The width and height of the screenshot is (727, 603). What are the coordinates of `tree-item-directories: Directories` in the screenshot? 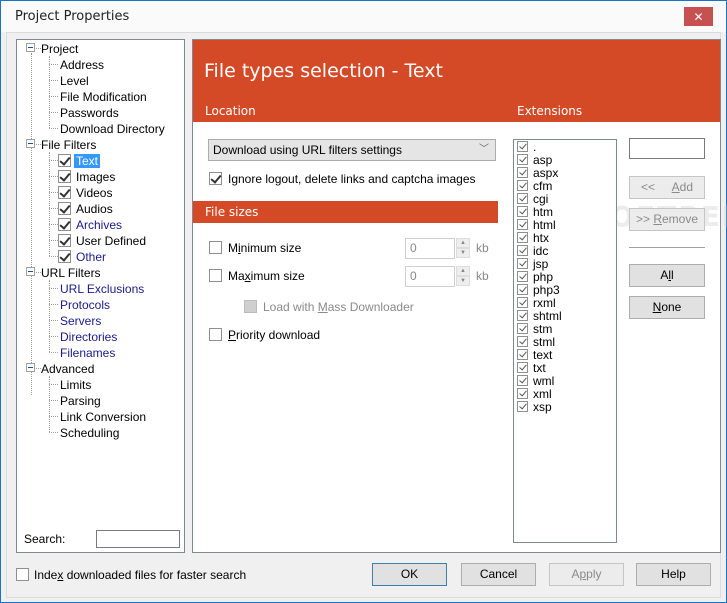 It's located at (88, 337).